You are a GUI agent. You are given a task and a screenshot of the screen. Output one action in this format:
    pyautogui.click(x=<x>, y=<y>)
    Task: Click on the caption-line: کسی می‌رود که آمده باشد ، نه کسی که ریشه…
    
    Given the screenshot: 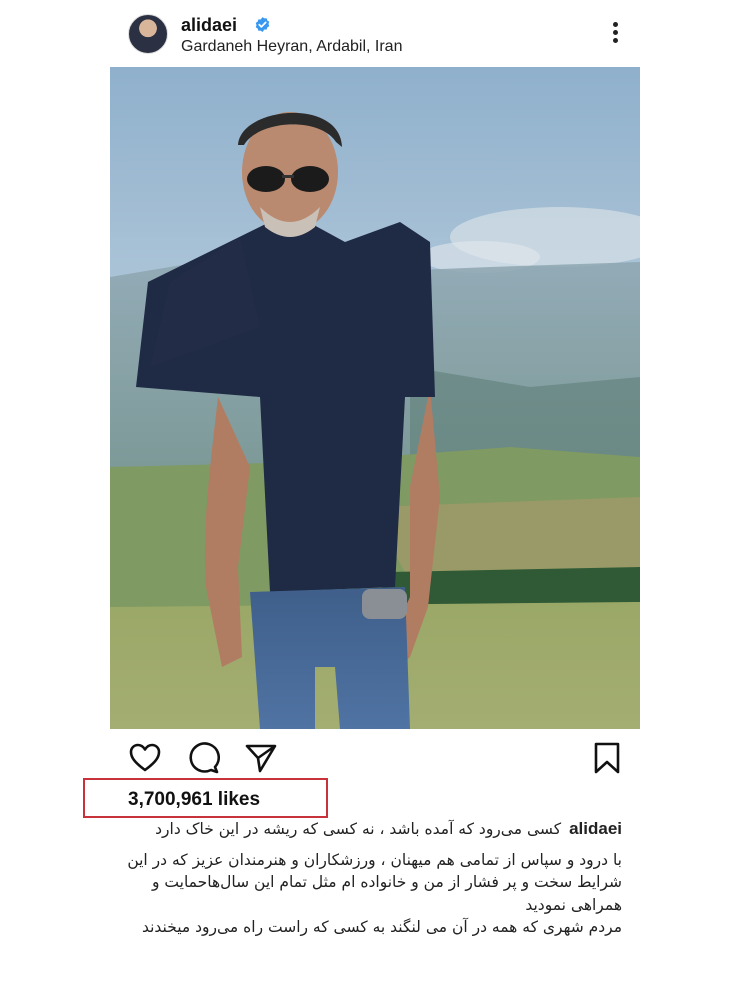 What is the action you would take?
    pyautogui.click(x=358, y=829)
    